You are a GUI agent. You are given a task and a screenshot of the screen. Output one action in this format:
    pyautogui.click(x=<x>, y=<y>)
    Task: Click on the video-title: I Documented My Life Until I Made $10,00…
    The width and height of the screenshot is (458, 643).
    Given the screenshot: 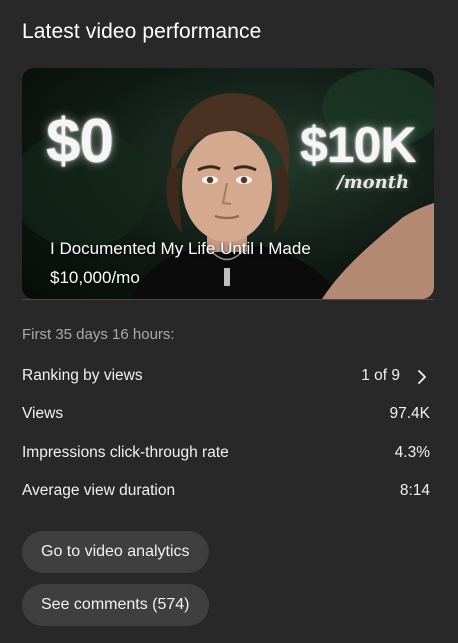 What is the action you would take?
    pyautogui.click(x=180, y=263)
    